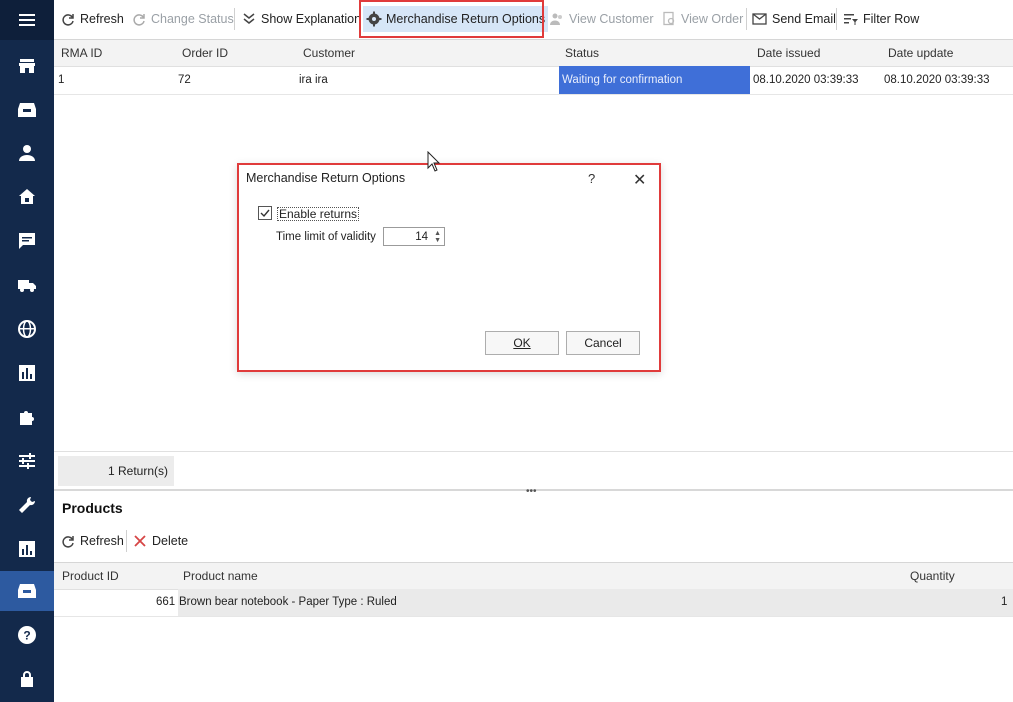 The image size is (1013, 702). Describe the element at coordinates (27, 20) in the screenshot. I see `menu-icon` at that location.